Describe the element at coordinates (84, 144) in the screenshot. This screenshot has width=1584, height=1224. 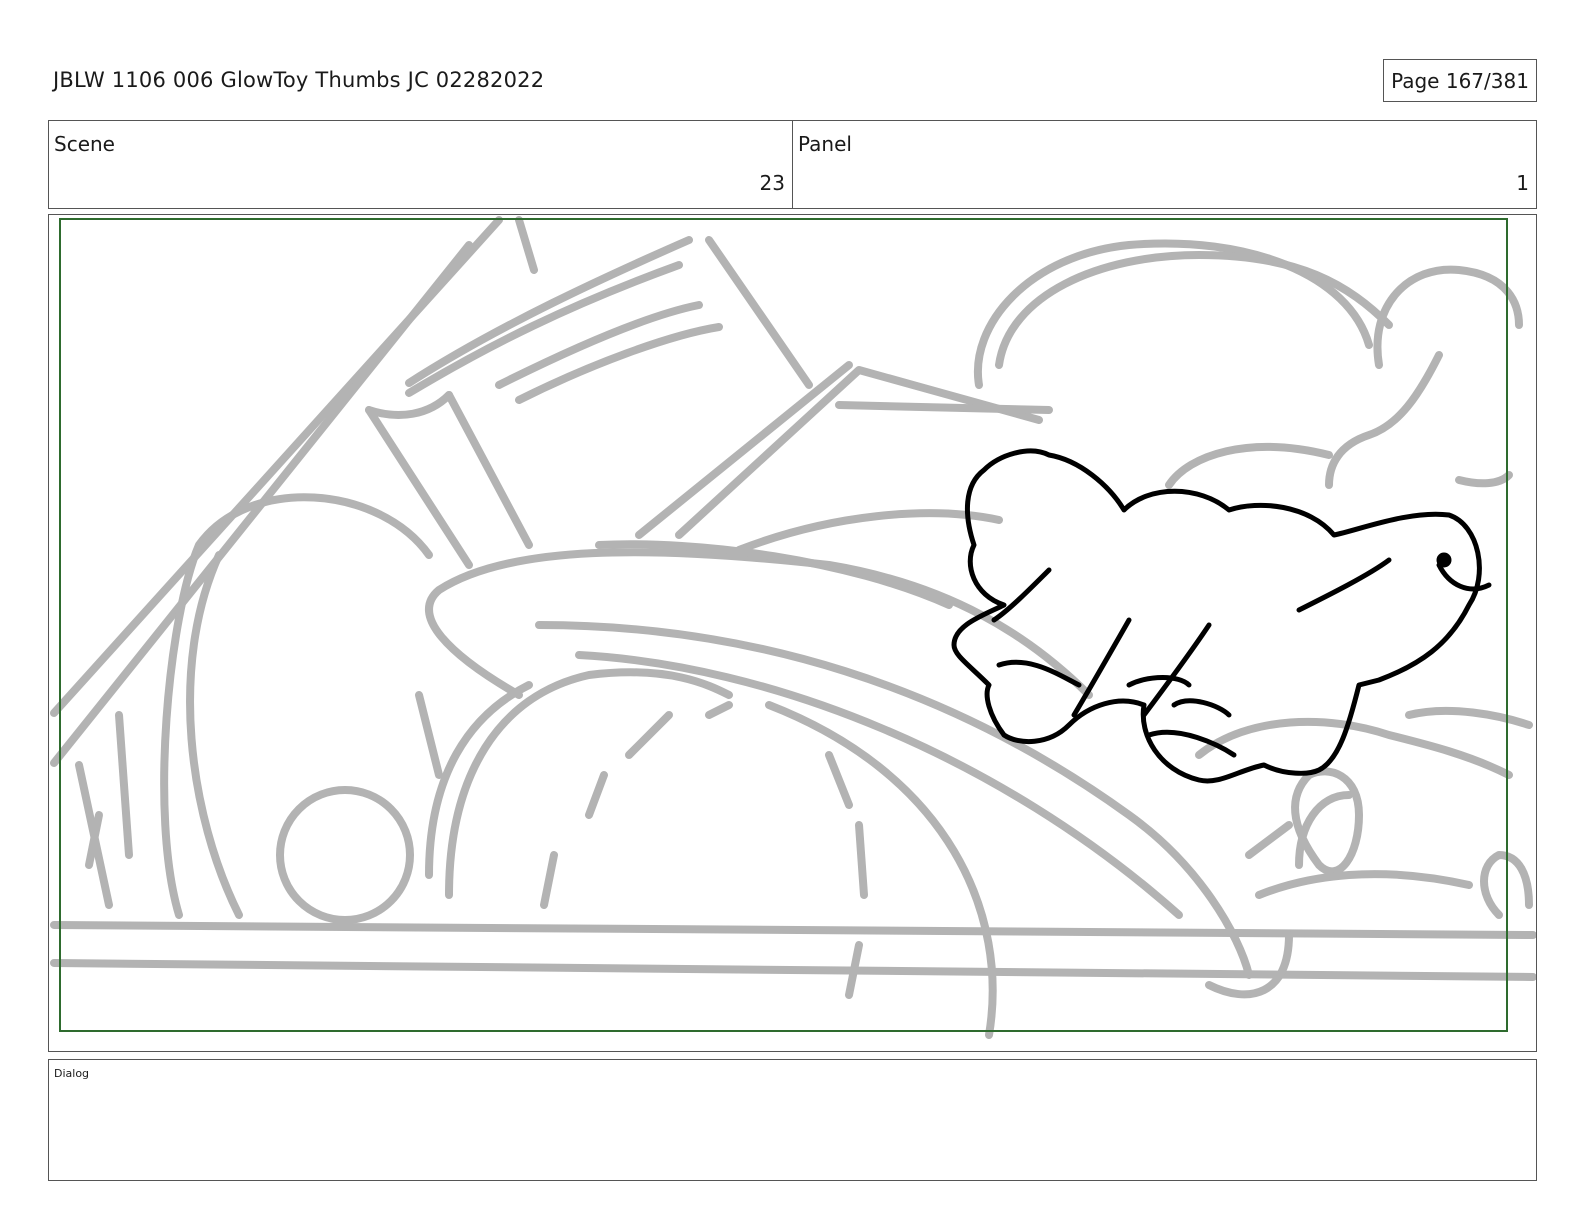
I see `scene-label: Scene` at that location.